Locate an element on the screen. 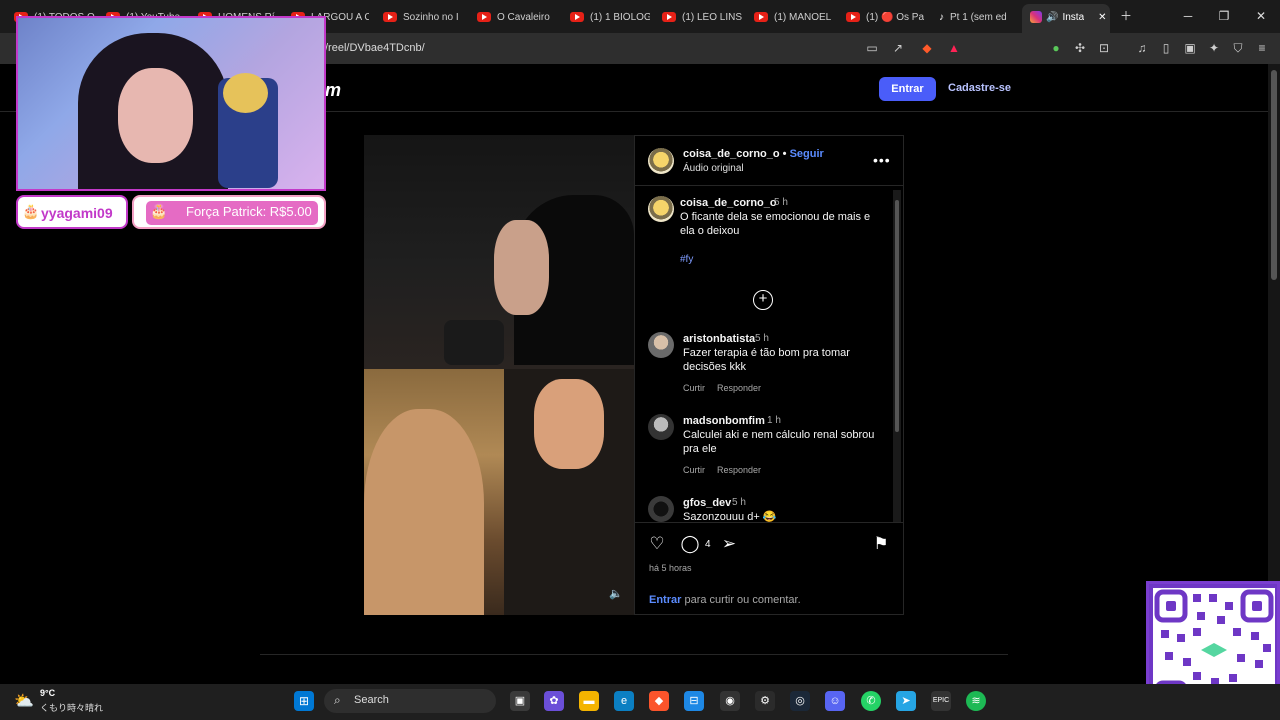  video-top-frame is located at coordinates (499, 252).